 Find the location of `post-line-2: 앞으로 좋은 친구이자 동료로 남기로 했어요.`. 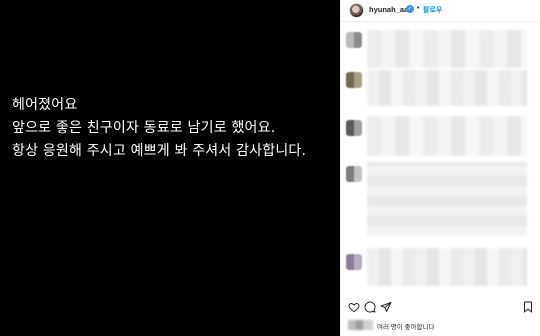

post-line-2: 앞으로 좋은 친구이자 동료로 남기로 했어요. is located at coordinates (144, 128).